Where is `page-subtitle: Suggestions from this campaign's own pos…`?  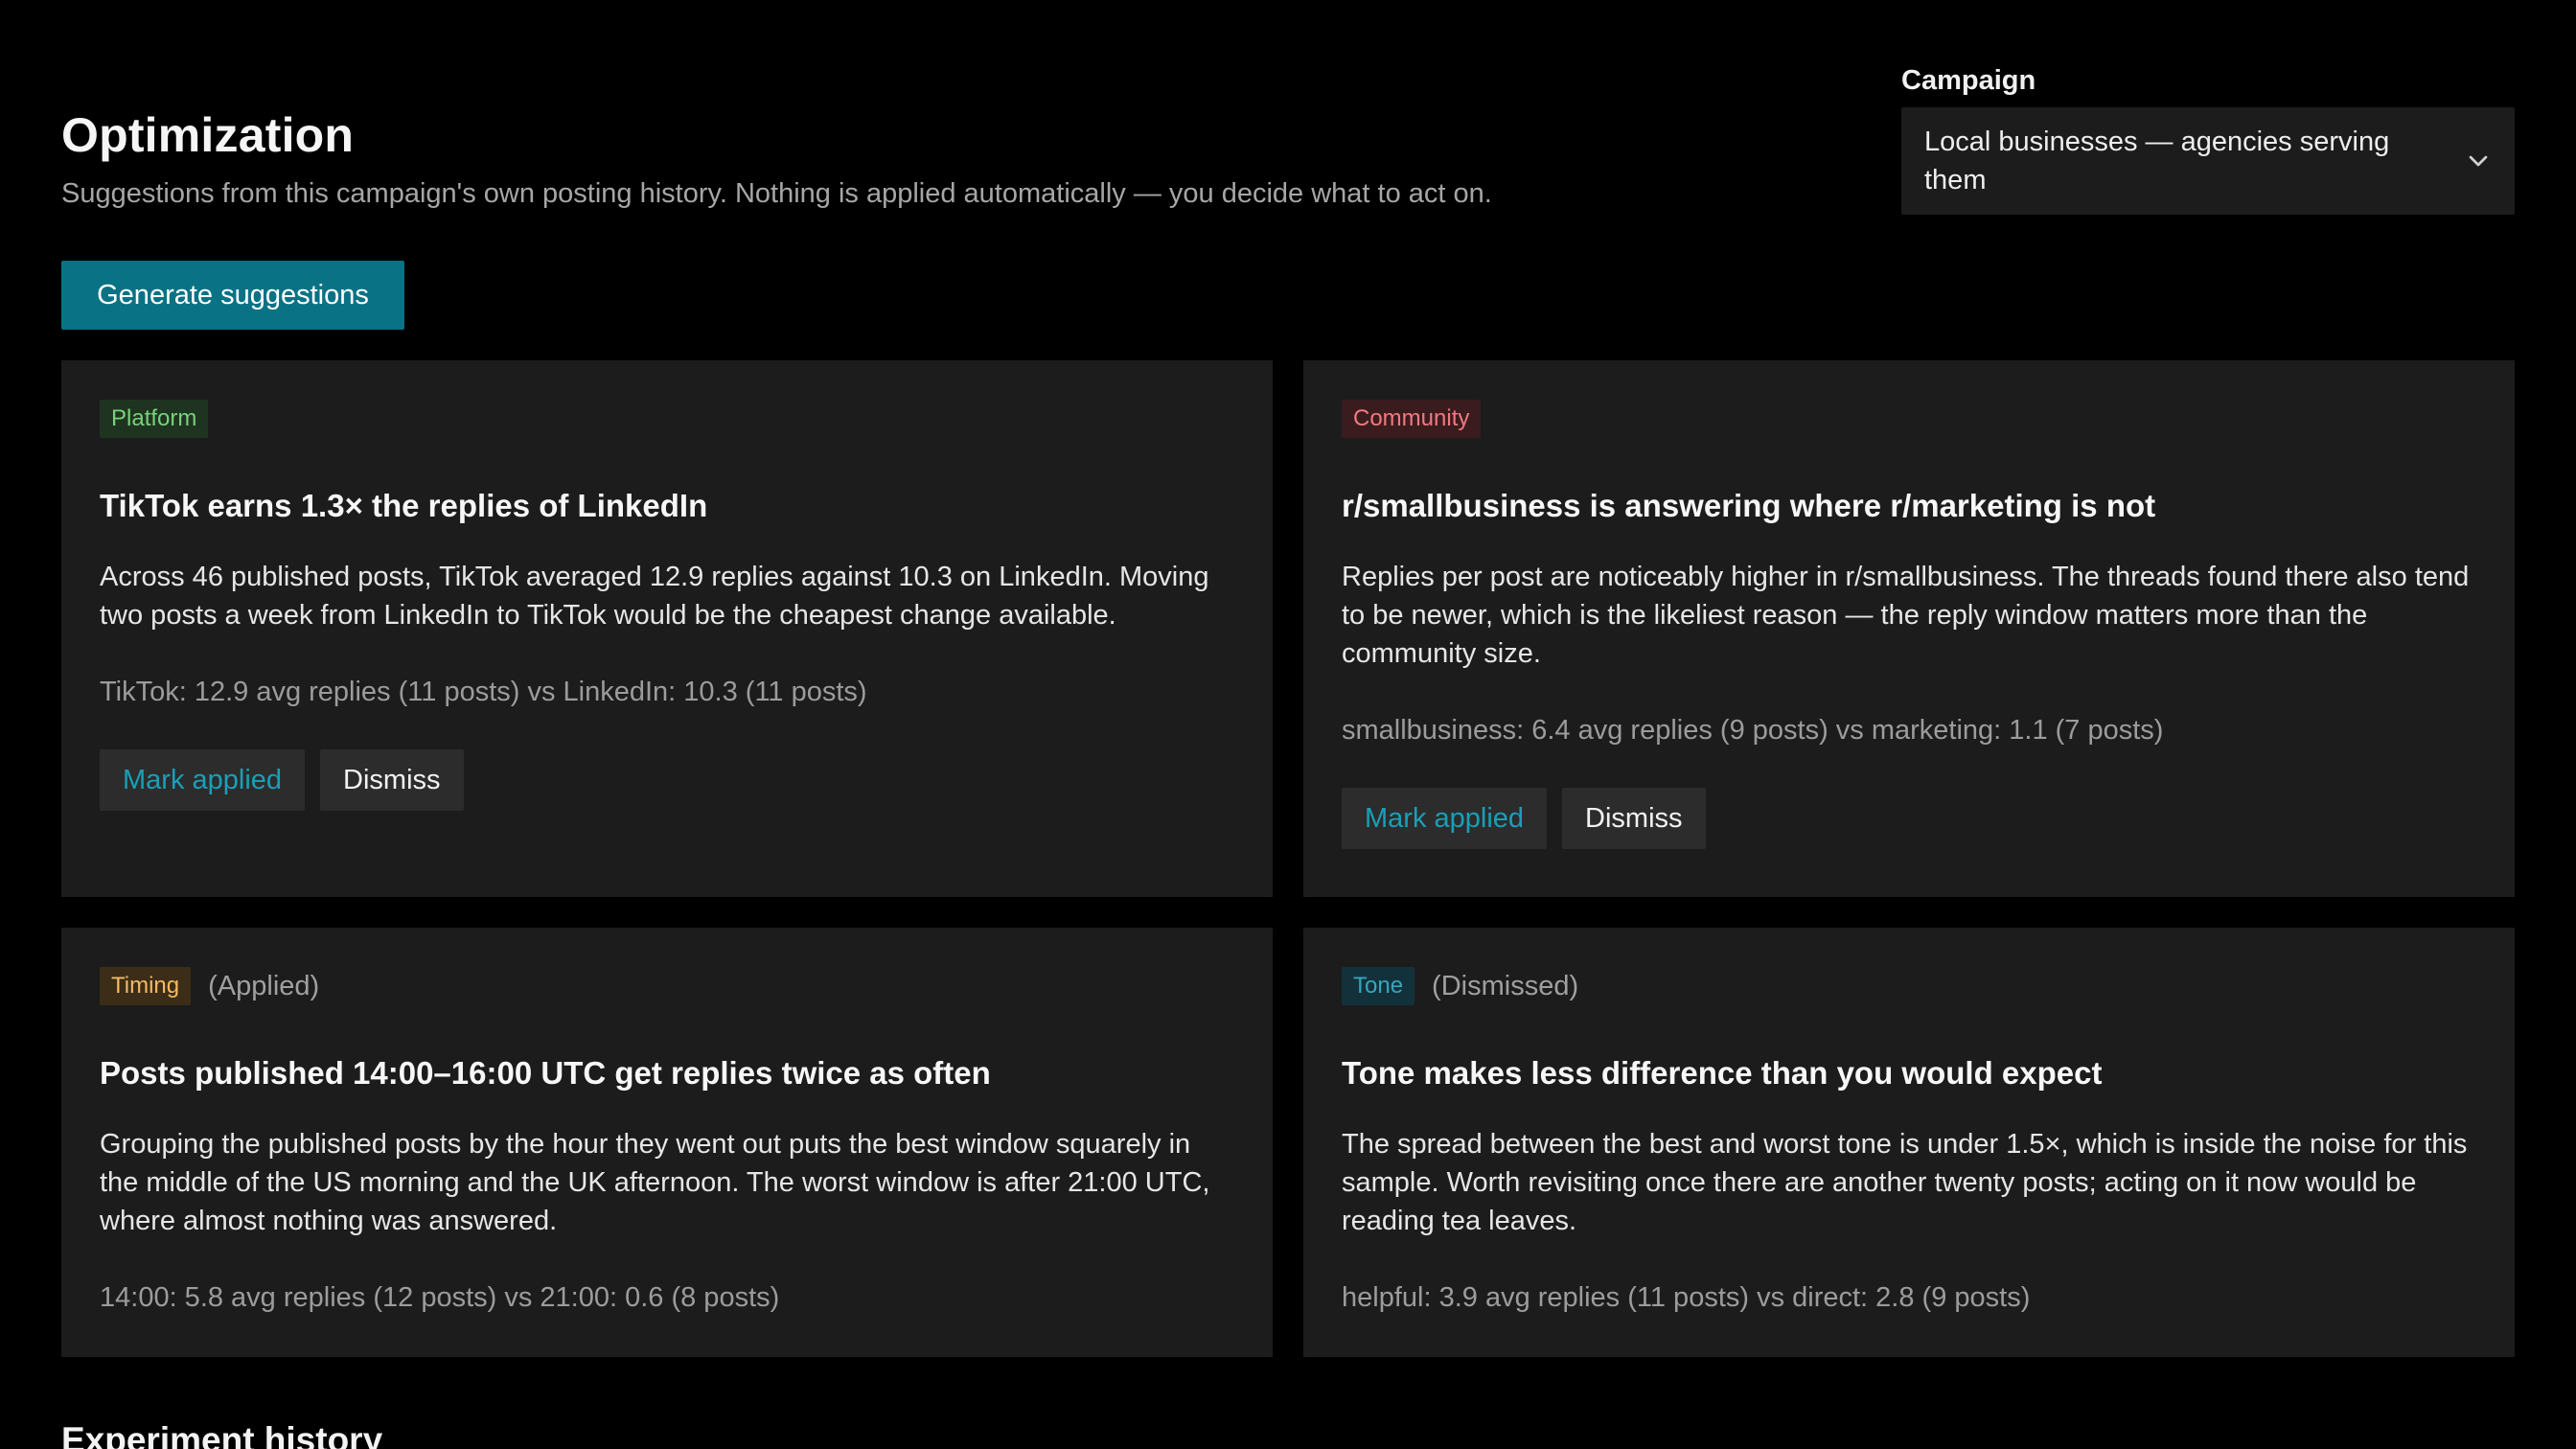
page-subtitle: Suggestions from this campaign's own pos… is located at coordinates (776, 193).